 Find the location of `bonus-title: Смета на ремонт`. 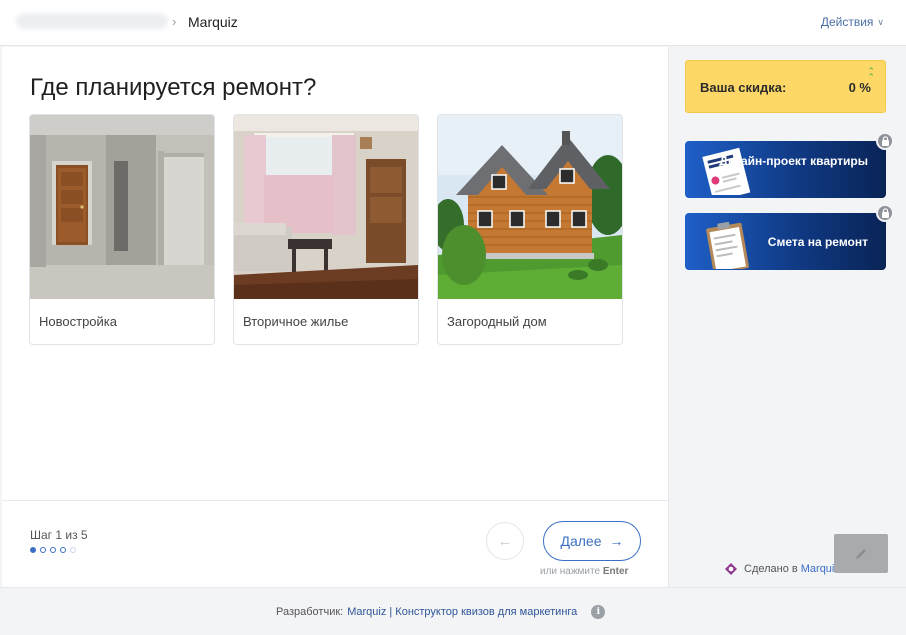

bonus-title: Смета на ремонт is located at coordinates (817, 242).